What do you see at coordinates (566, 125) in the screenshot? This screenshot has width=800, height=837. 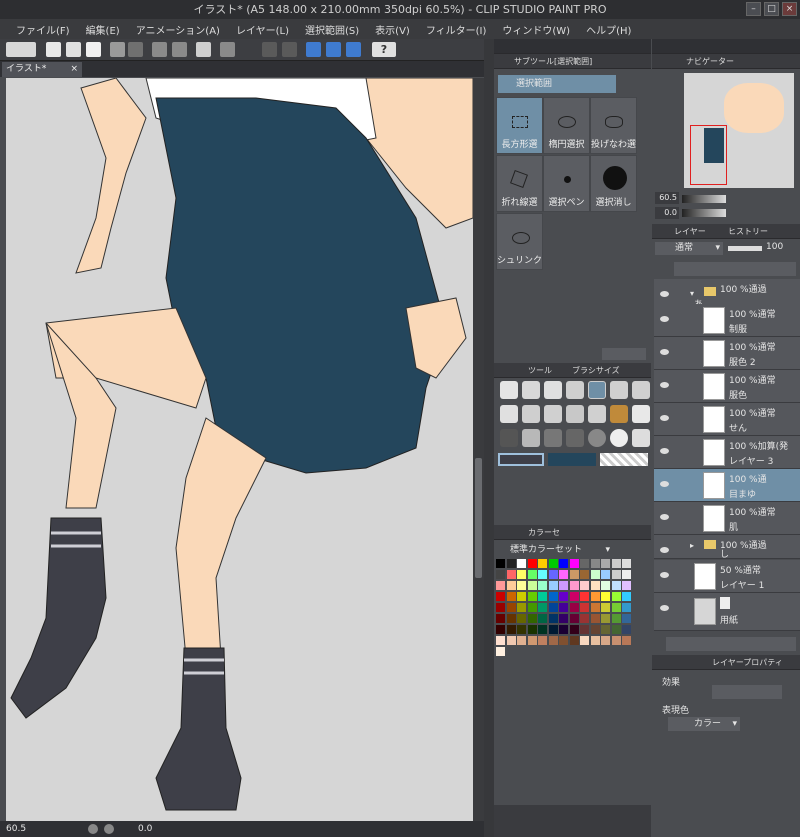 I see `tool-ellipse-select: 楕円選択` at bounding box center [566, 125].